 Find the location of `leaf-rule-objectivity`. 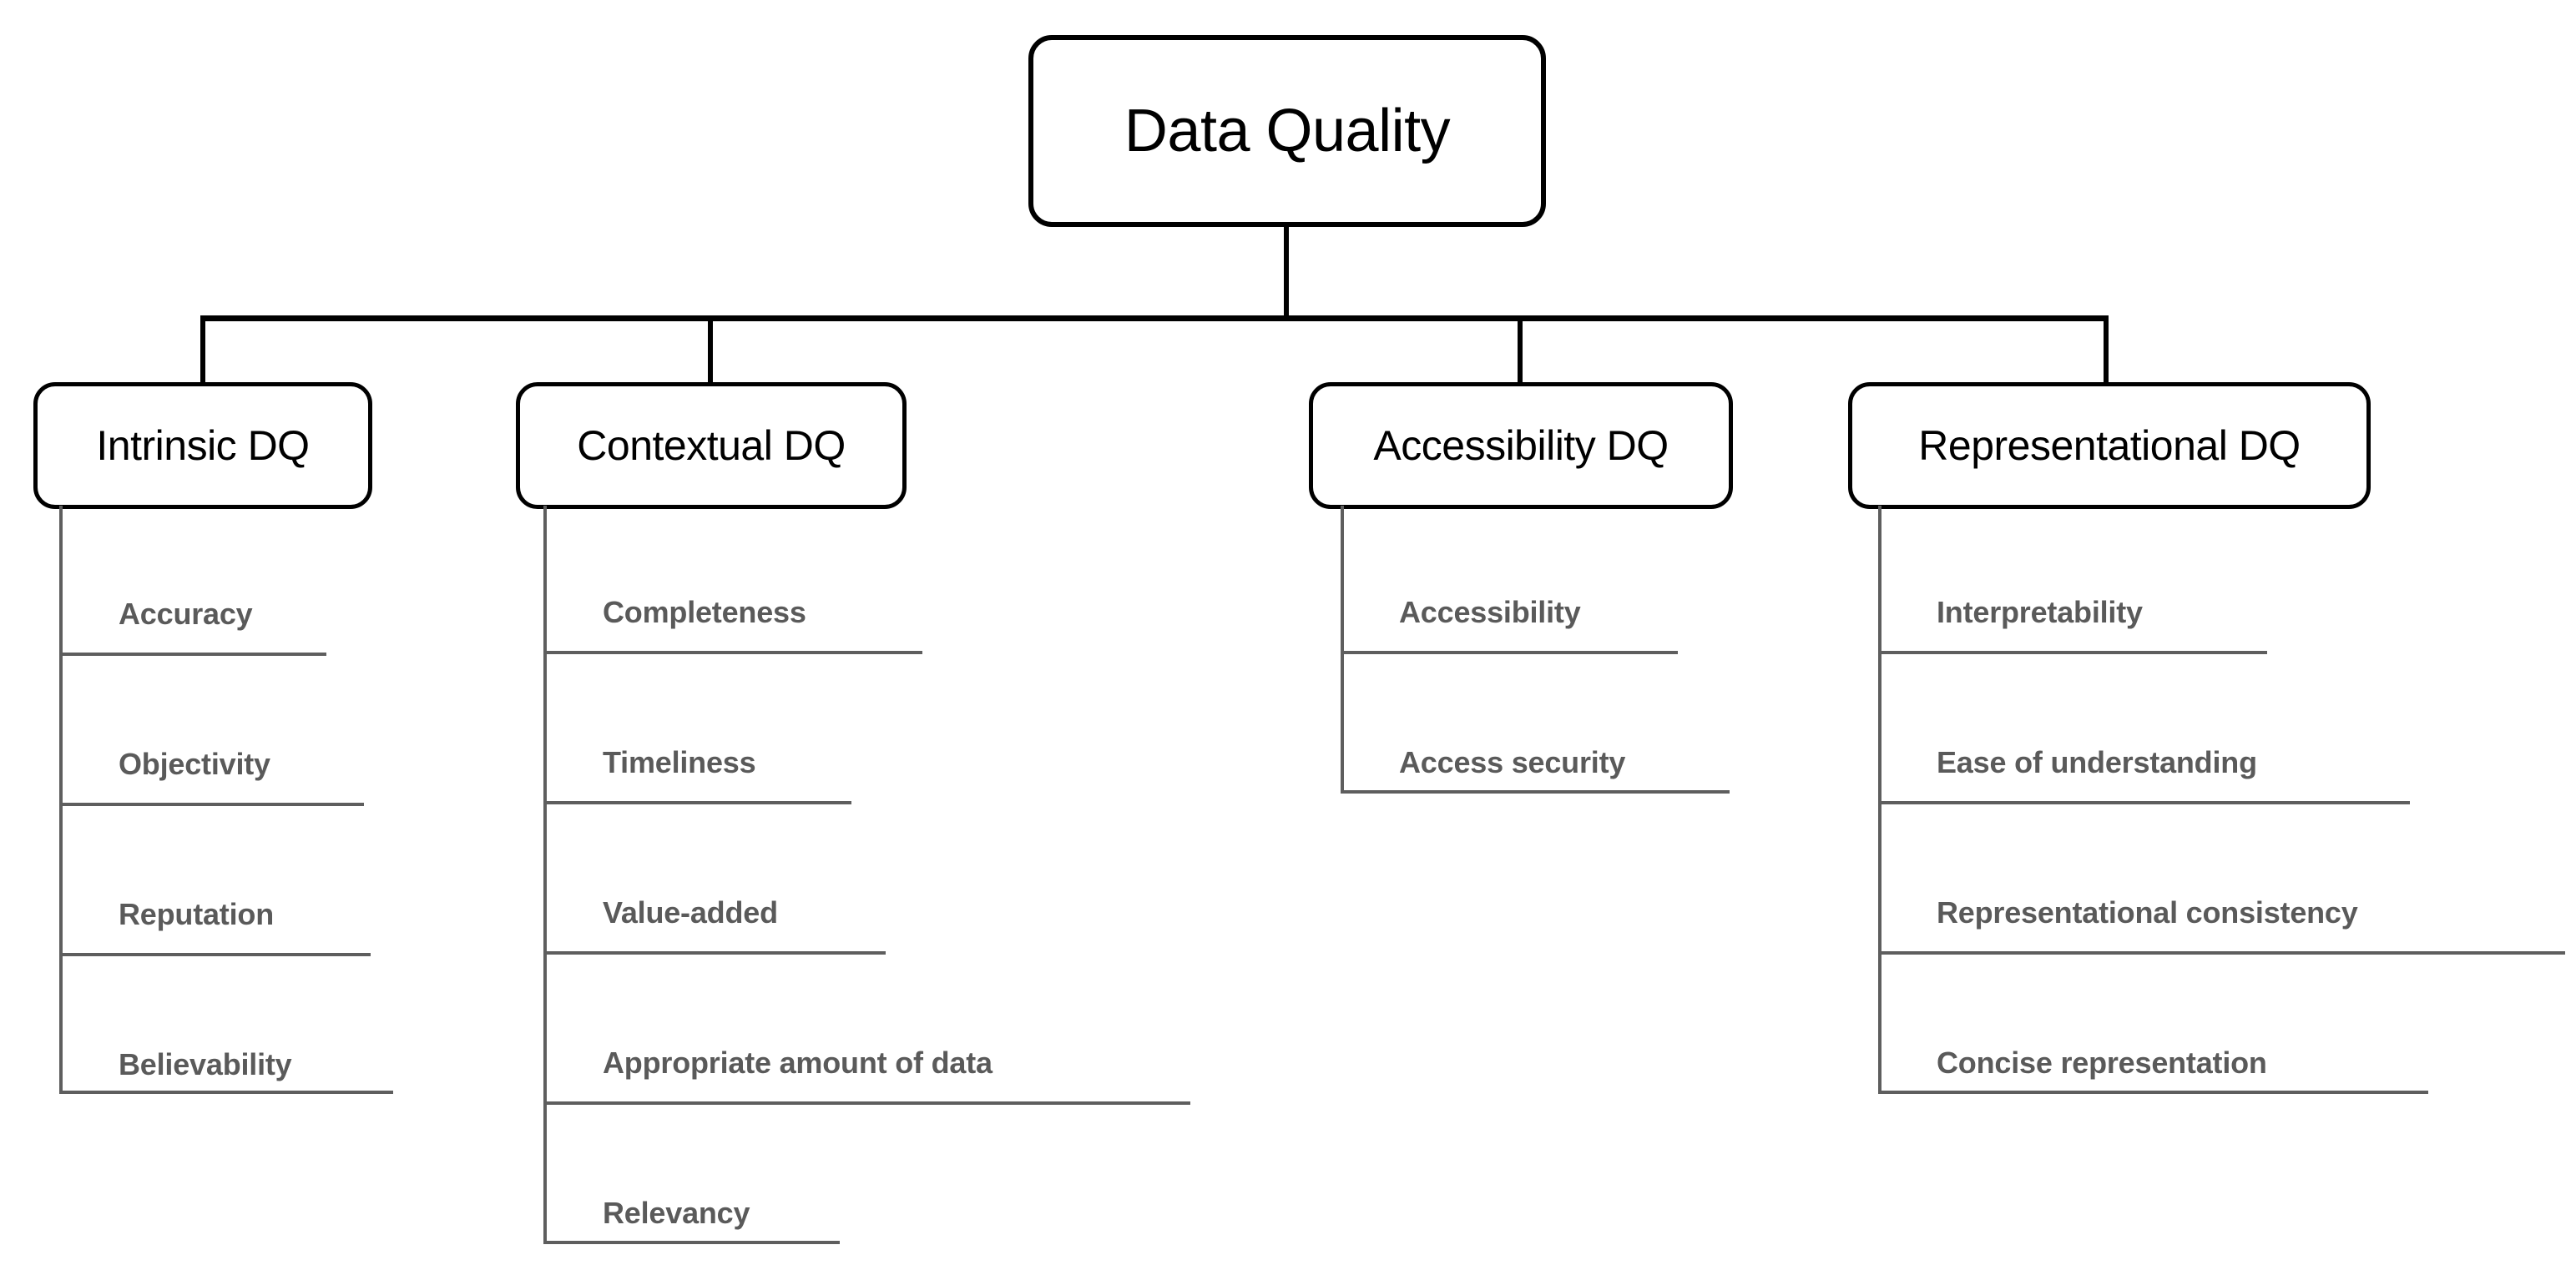

leaf-rule-objectivity is located at coordinates (211, 804).